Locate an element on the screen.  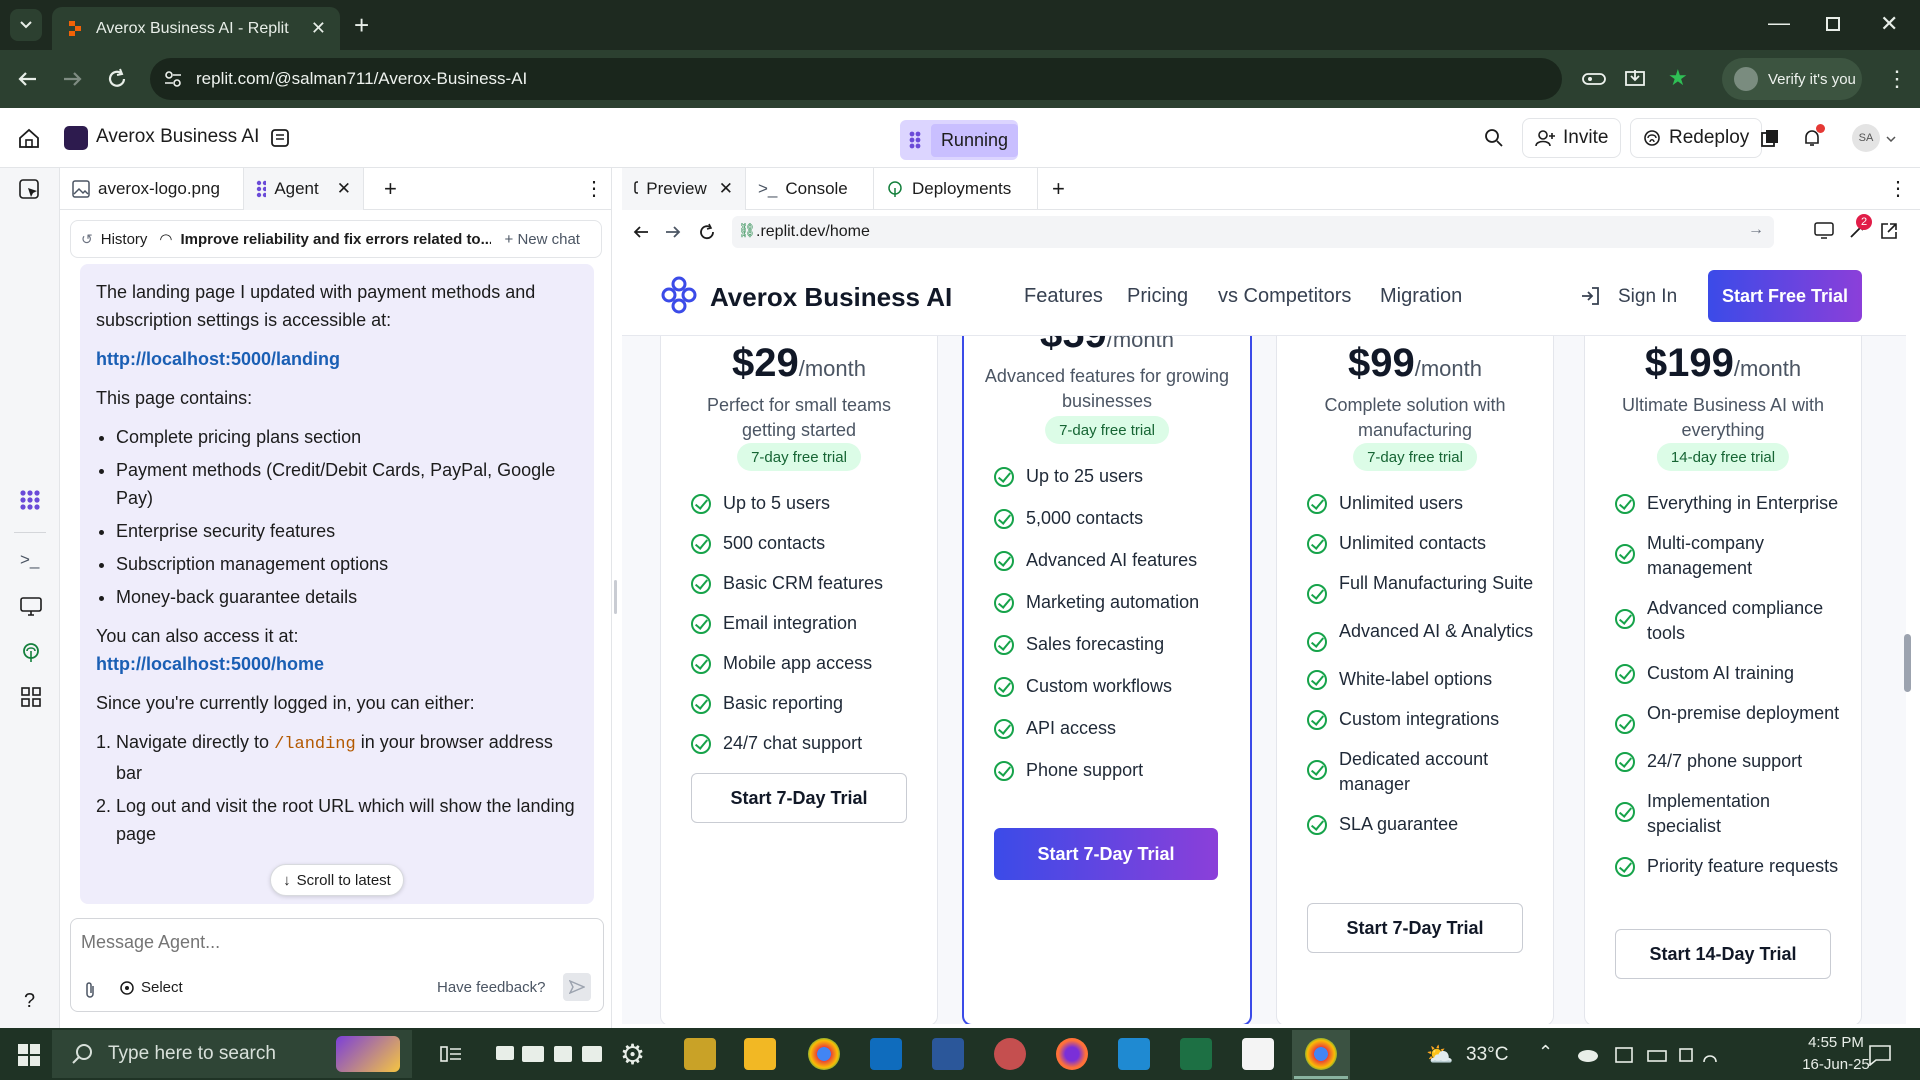
notification-center-icon is located at coordinates (1880, 1055).